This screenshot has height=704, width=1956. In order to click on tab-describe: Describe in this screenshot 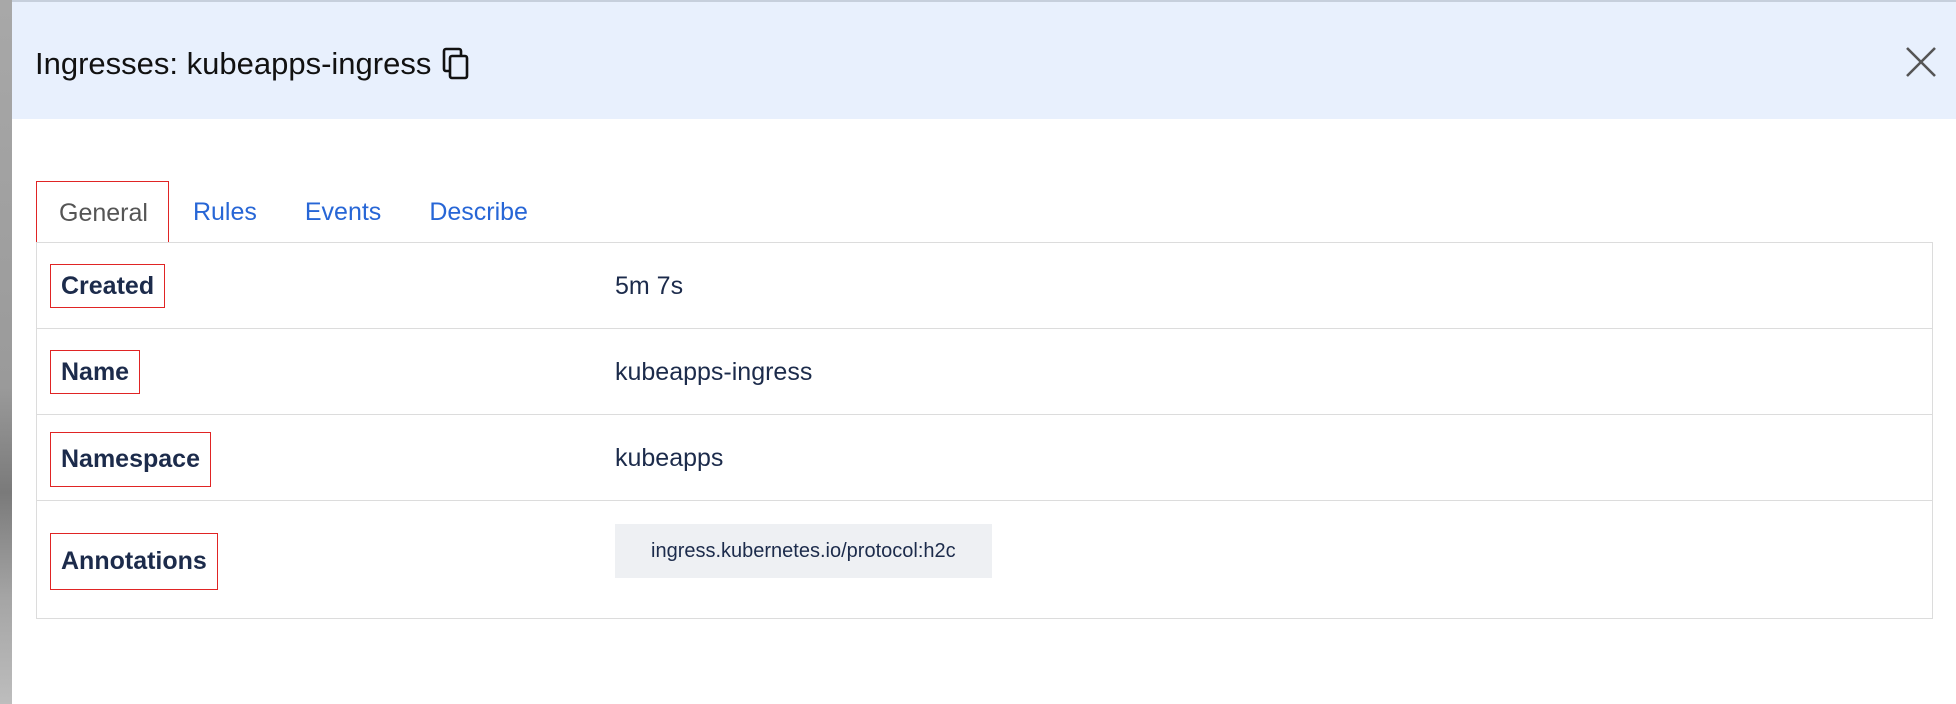, I will do `click(478, 212)`.